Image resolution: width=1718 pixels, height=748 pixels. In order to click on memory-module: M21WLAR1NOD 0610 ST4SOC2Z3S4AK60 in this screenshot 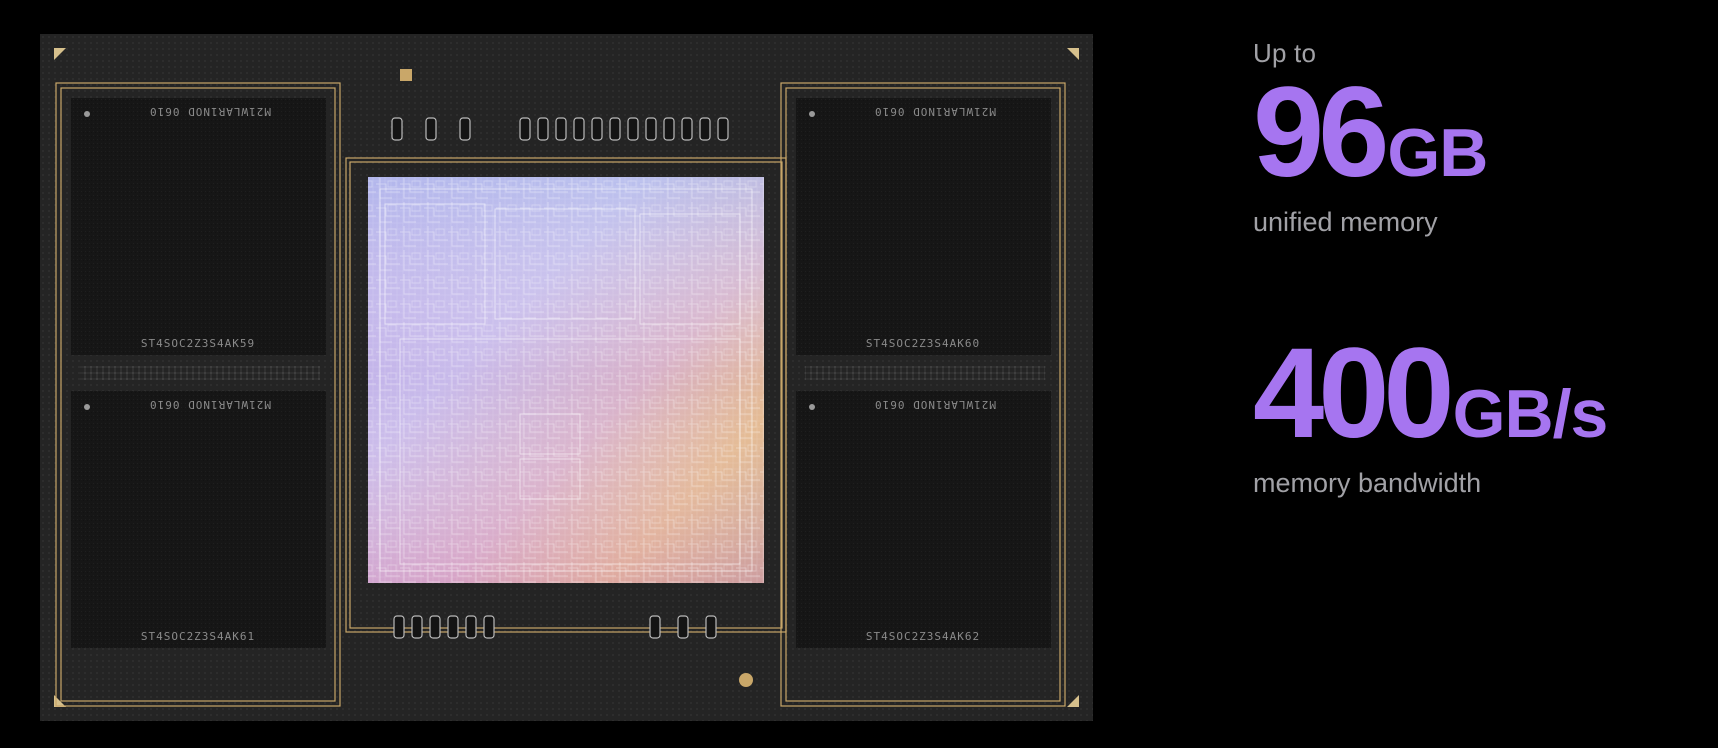, I will do `click(923, 226)`.